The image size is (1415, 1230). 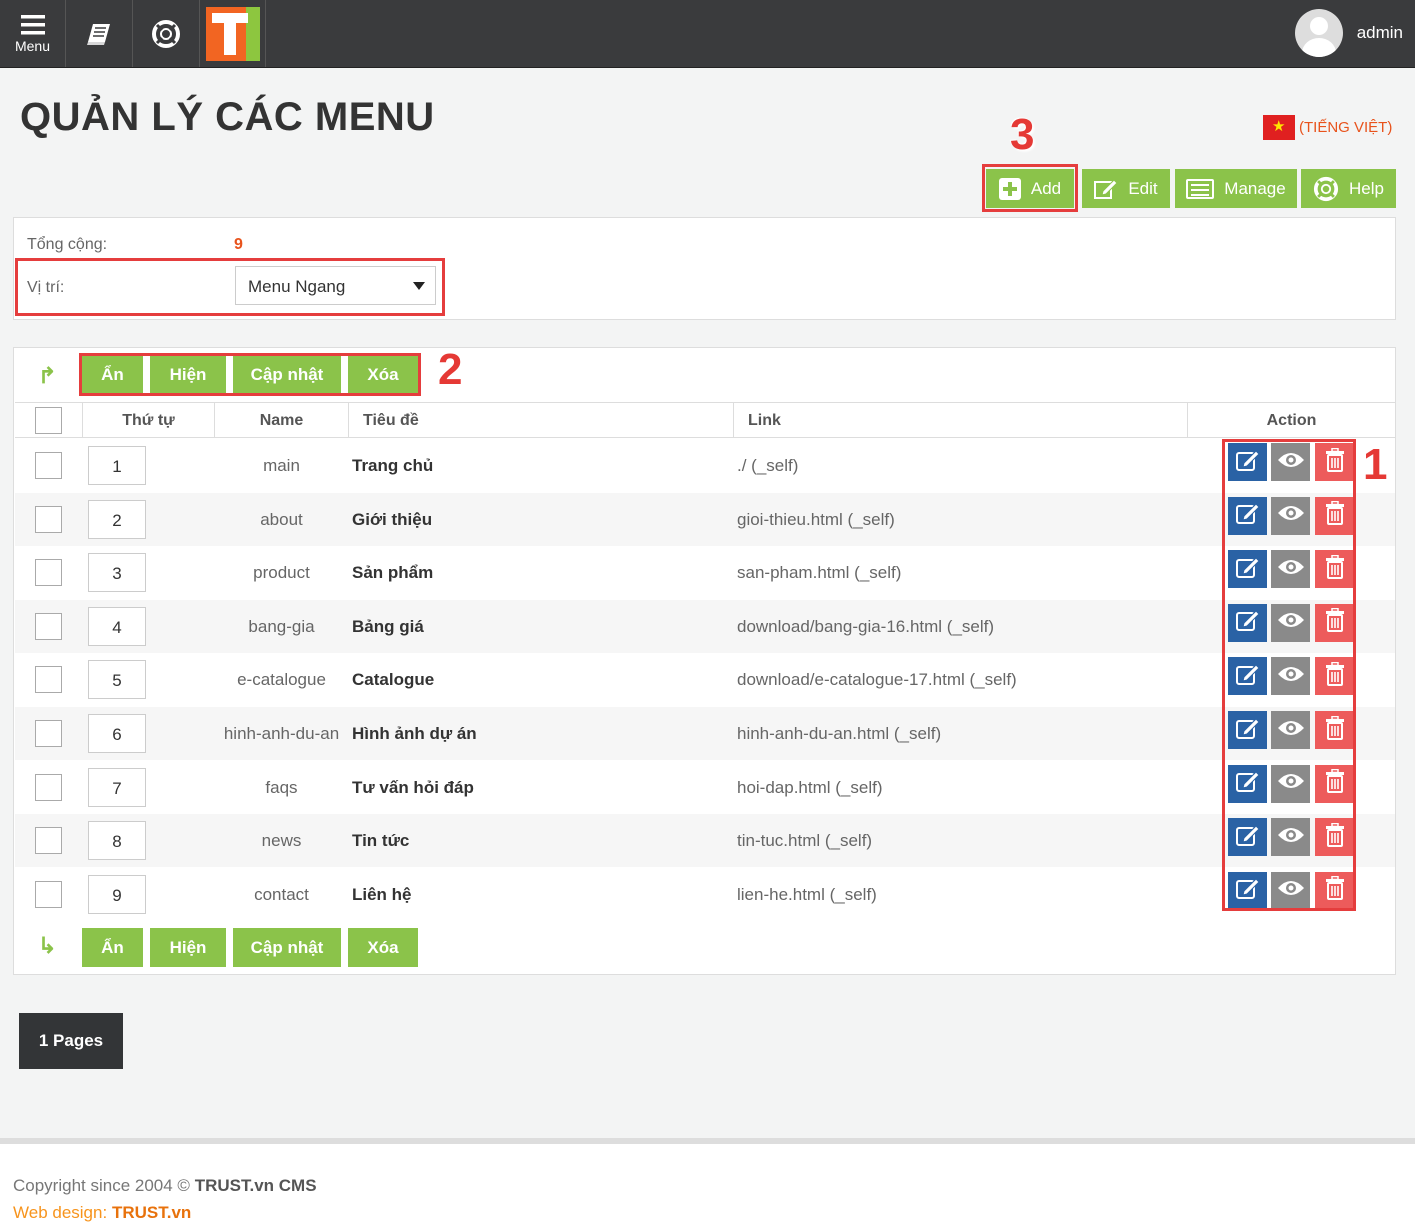 I want to click on table-header: Thứ tự Name Tiêu đề Link Action, so click(x=705, y=420).